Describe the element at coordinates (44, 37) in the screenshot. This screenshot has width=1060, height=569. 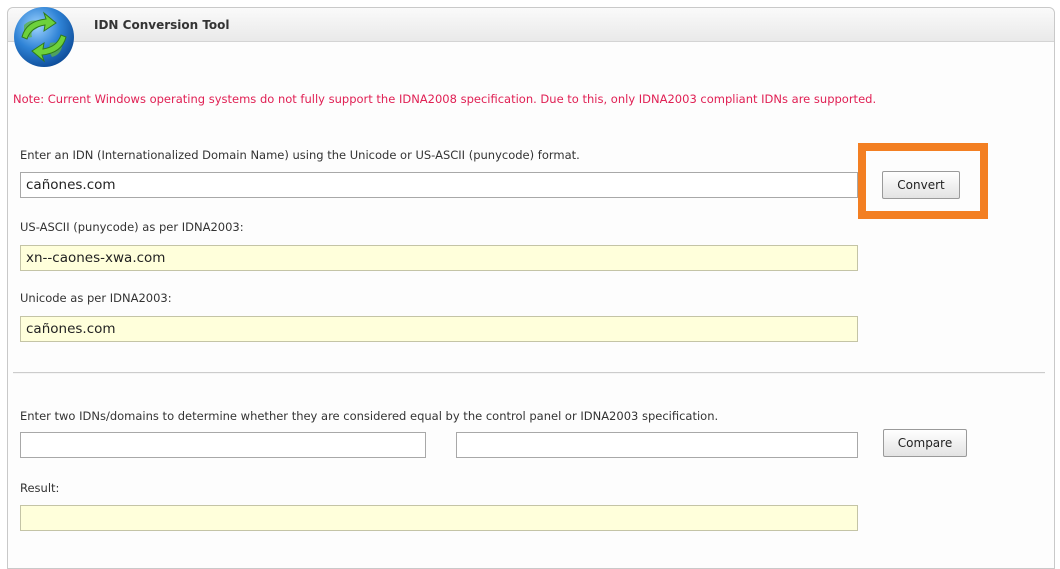
I see `globe-refresh-icon` at that location.